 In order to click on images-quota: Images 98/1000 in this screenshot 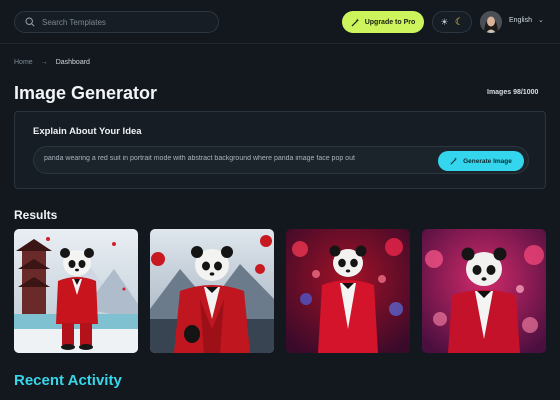, I will do `click(513, 92)`.